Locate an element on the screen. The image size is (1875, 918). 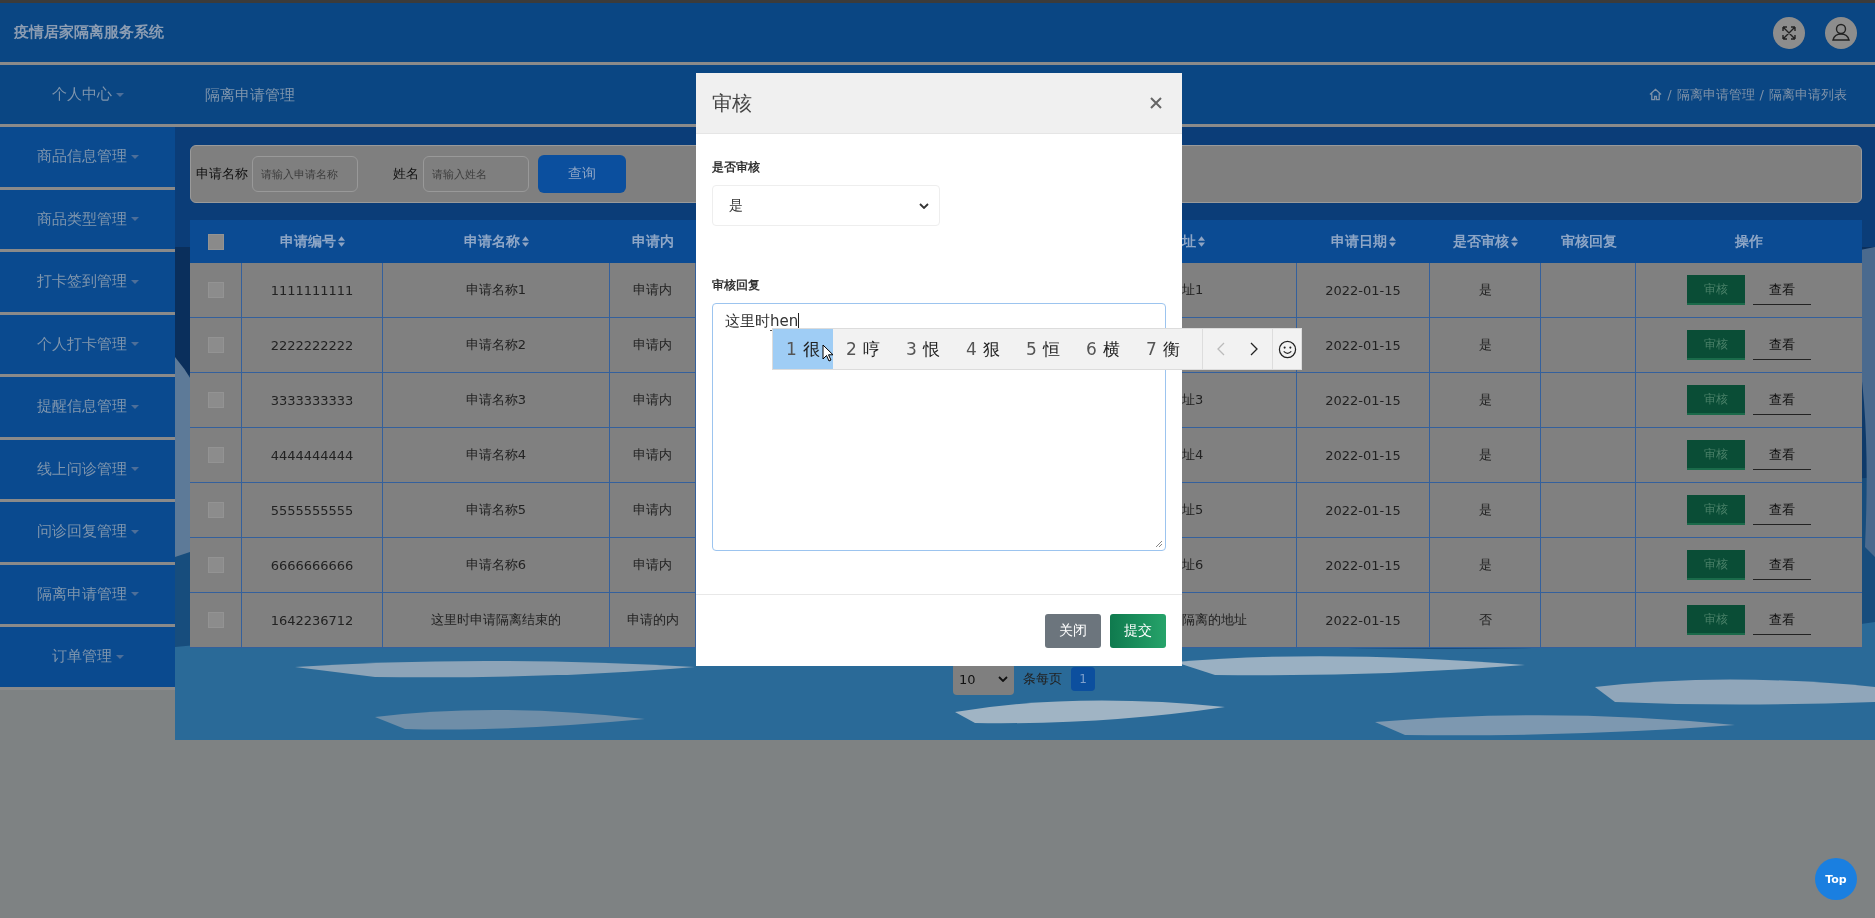
candidate-item: 2 哼 is located at coordinates (863, 349).